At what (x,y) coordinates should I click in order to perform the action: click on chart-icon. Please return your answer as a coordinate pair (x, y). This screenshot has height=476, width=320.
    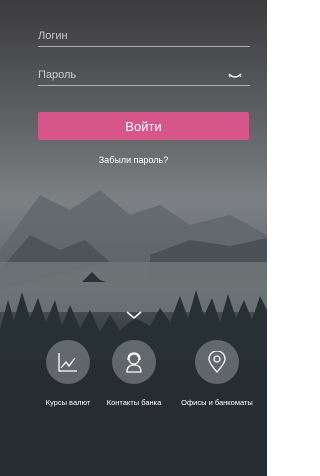
    Looking at the image, I should click on (67, 362).